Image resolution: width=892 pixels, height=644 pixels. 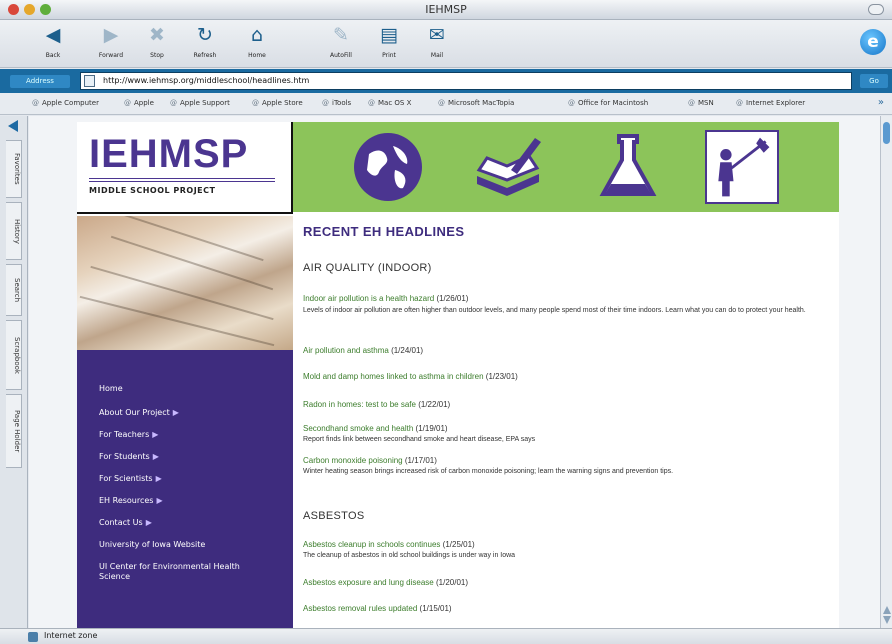 I want to click on nav-university-website: University of Iowa Website, so click(x=152, y=544).